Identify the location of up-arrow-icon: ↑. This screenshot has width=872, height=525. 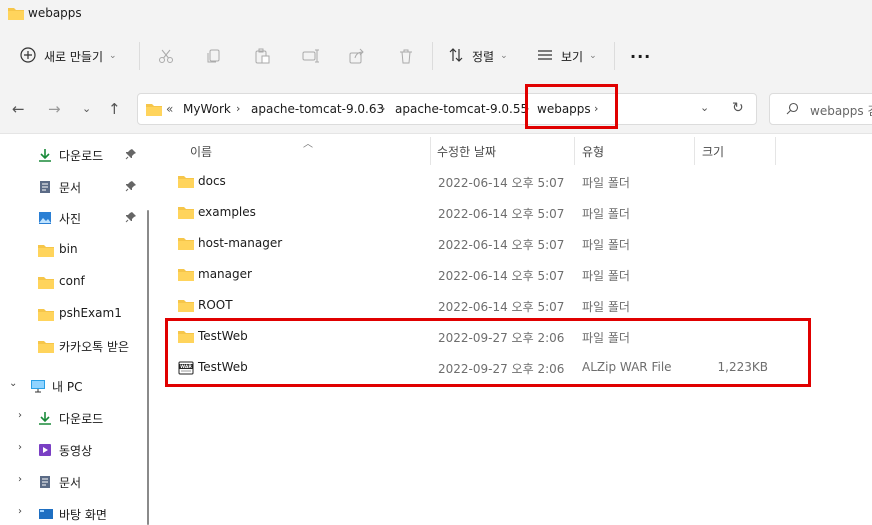
(114, 109).